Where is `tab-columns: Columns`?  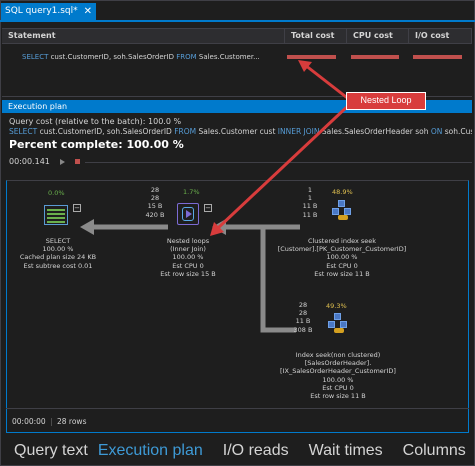 tab-columns: Columns is located at coordinates (434, 451).